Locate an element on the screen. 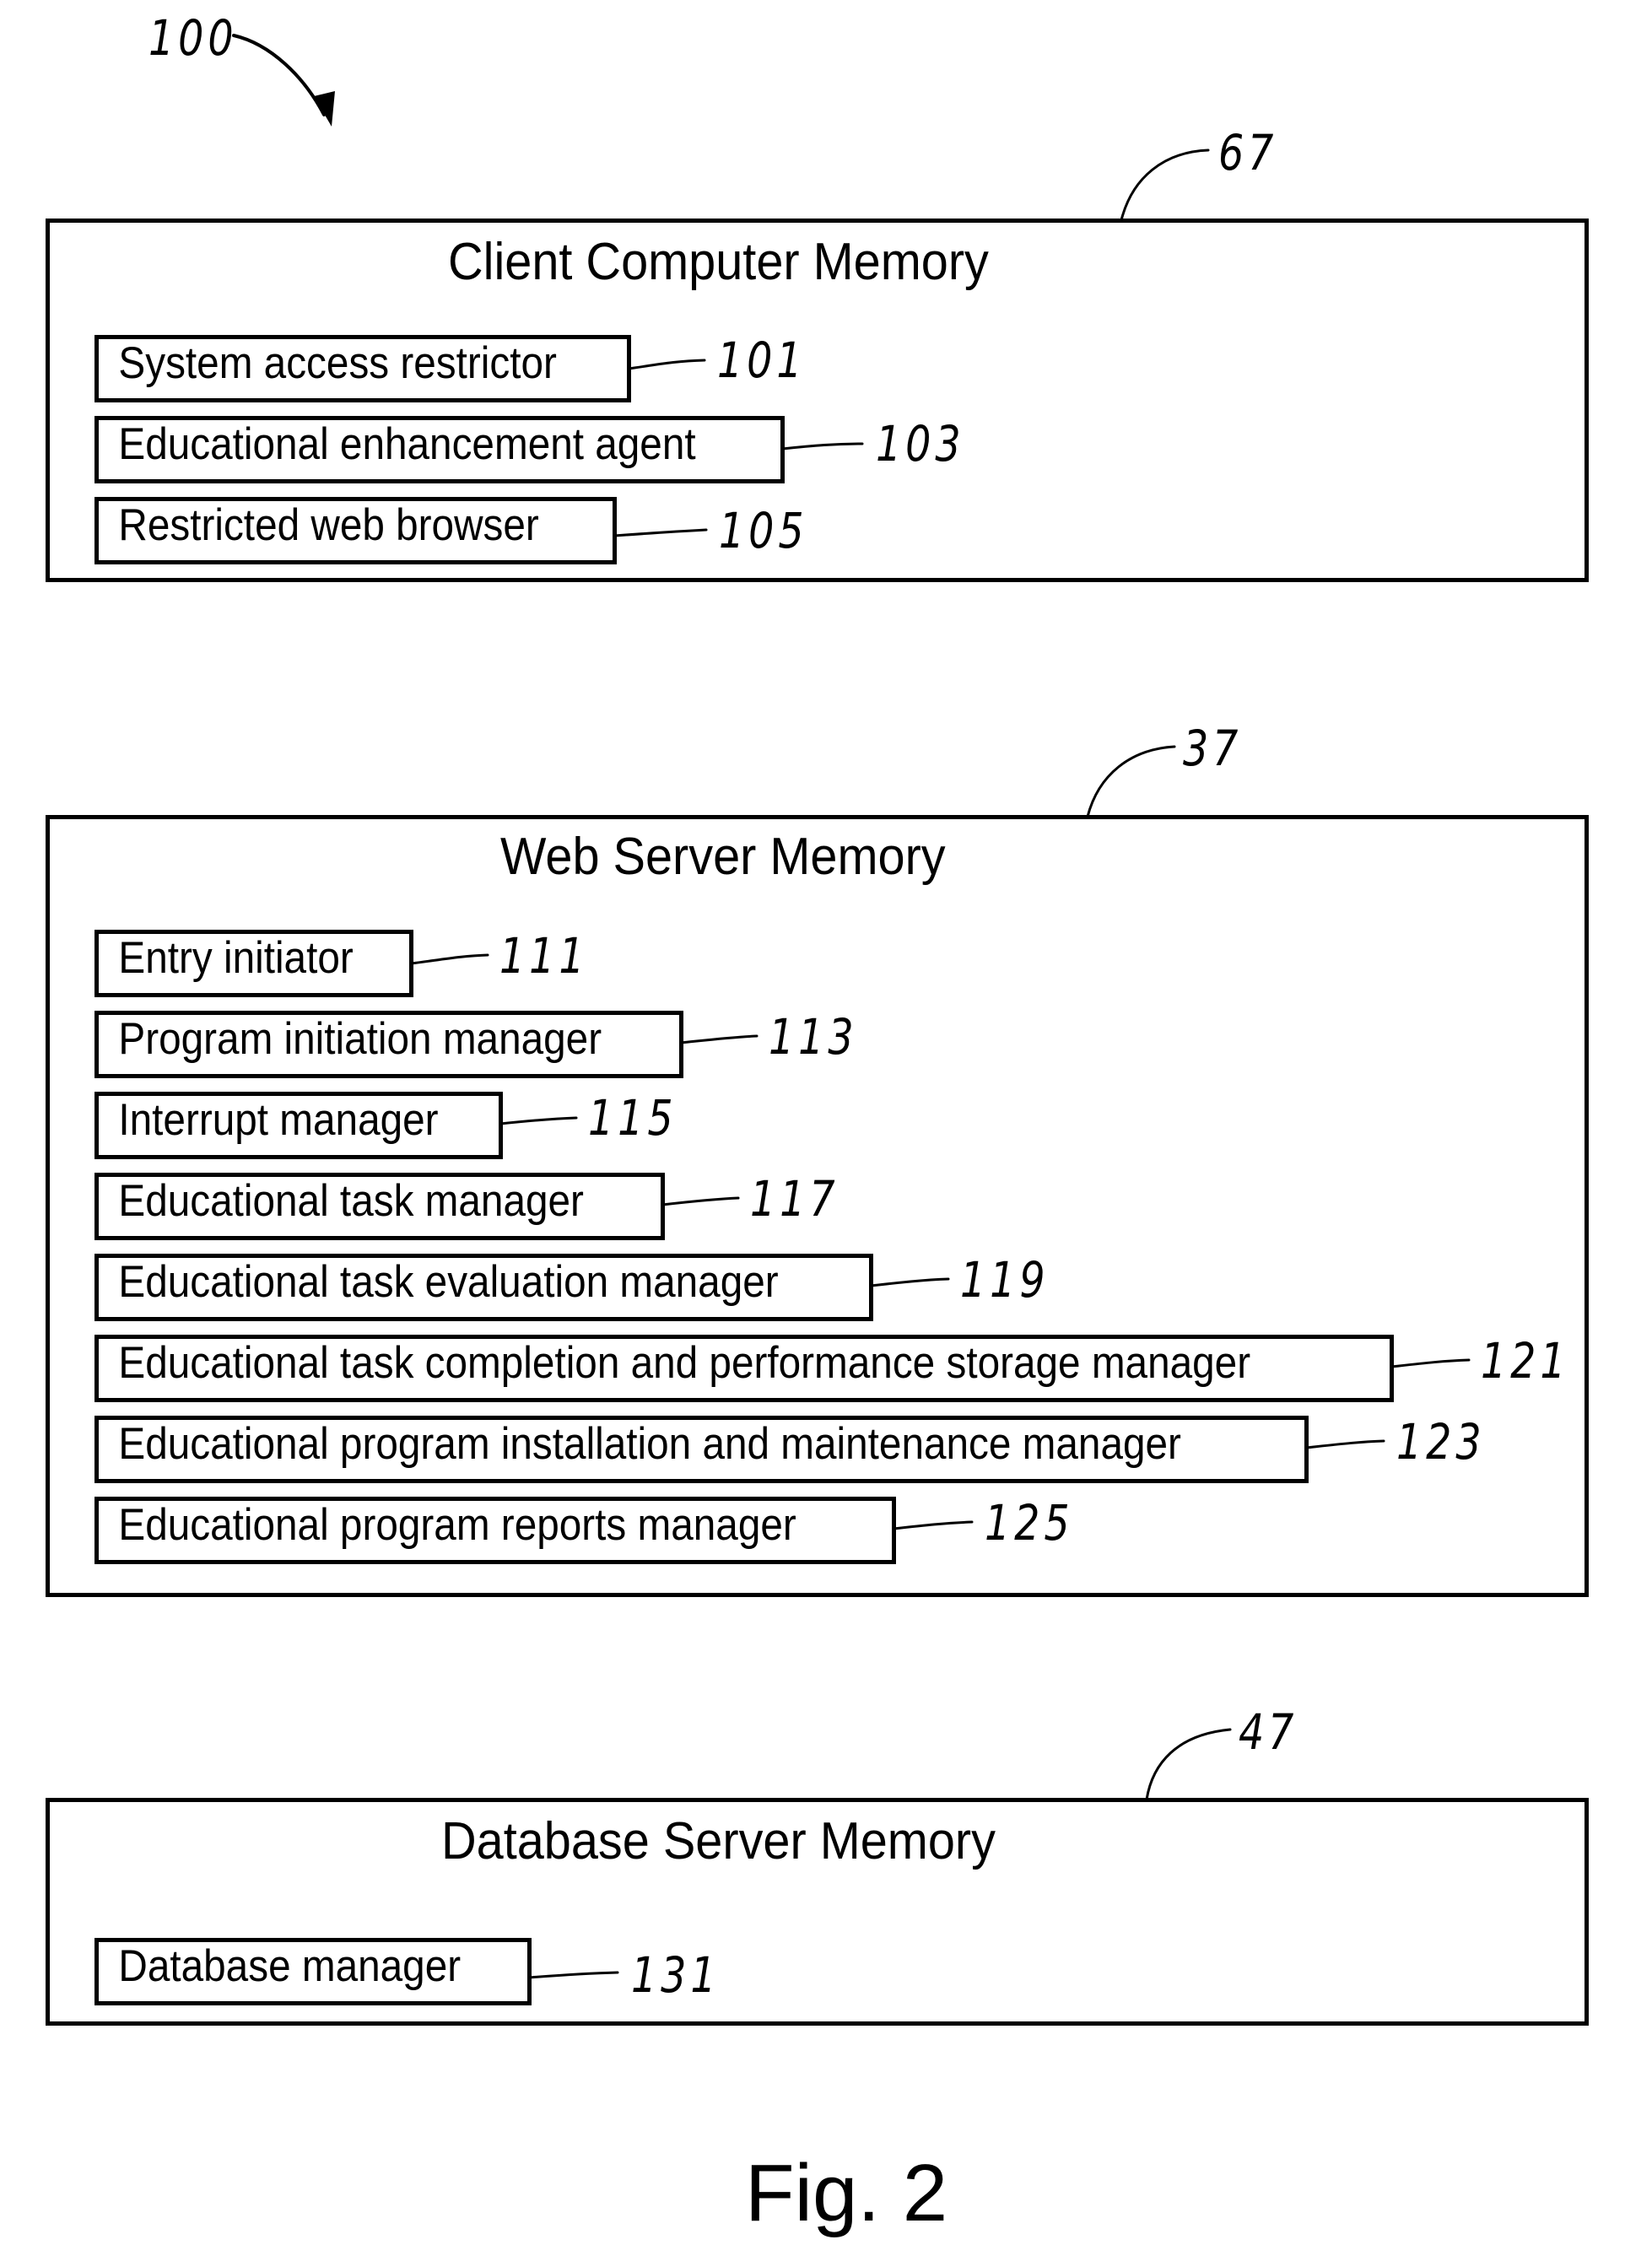 This screenshot has height=2245, width=1652. item-reference: 101 is located at coordinates (762, 361).